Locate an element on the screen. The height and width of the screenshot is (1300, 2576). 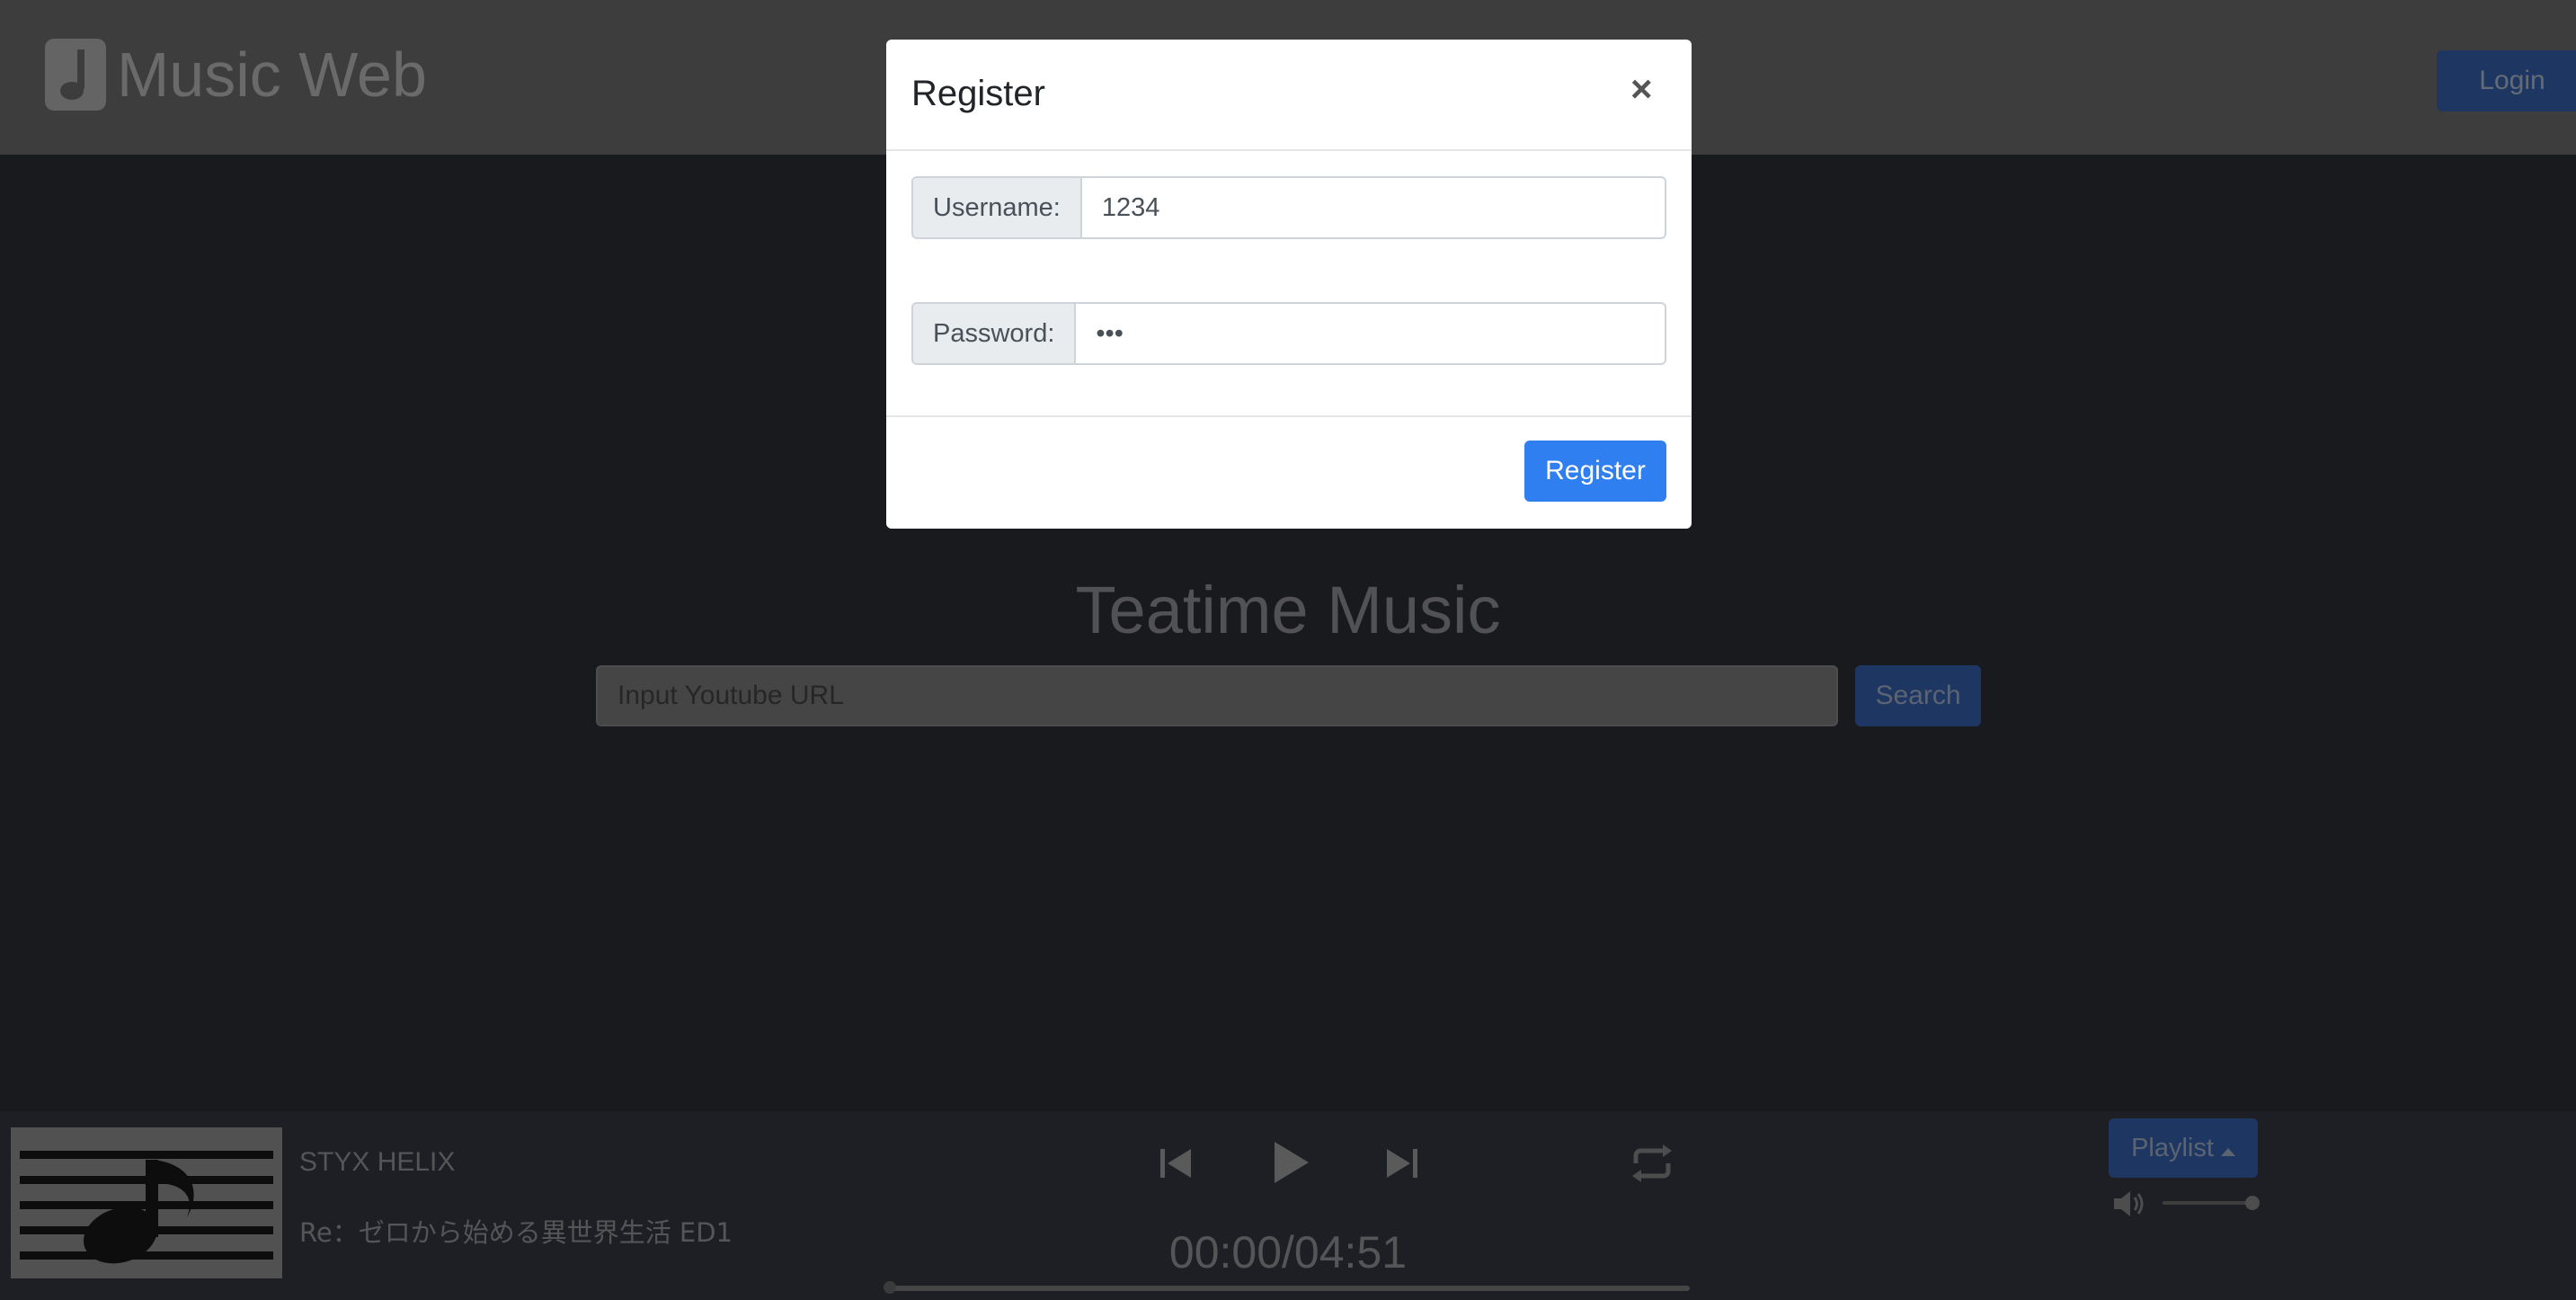
username-label: Username: is located at coordinates (996, 207).